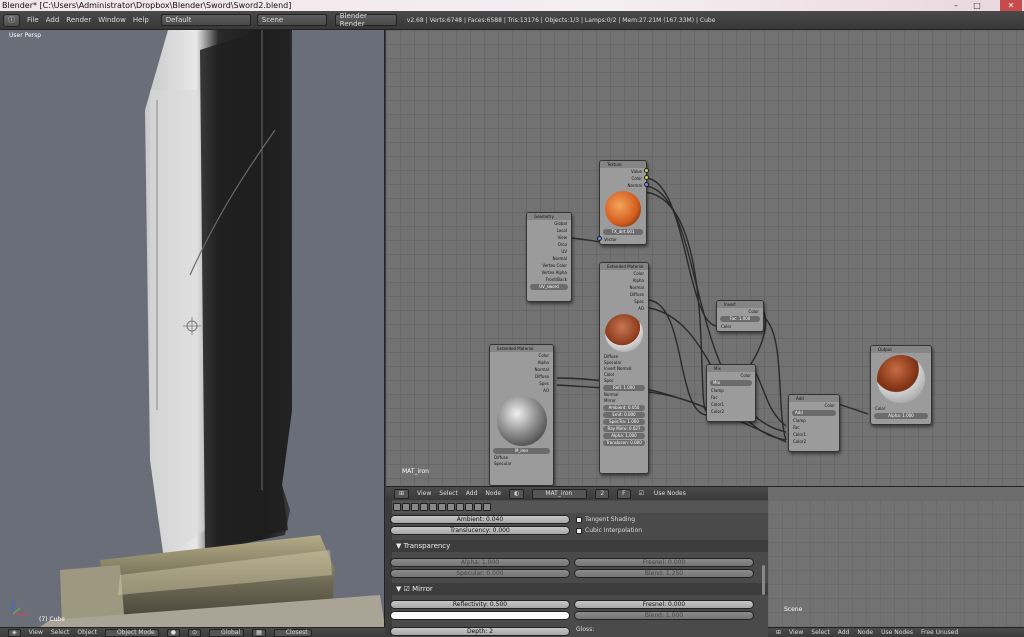  What do you see at coordinates (442, 507) in the screenshot?
I see `modifier-tab-icon` at bounding box center [442, 507].